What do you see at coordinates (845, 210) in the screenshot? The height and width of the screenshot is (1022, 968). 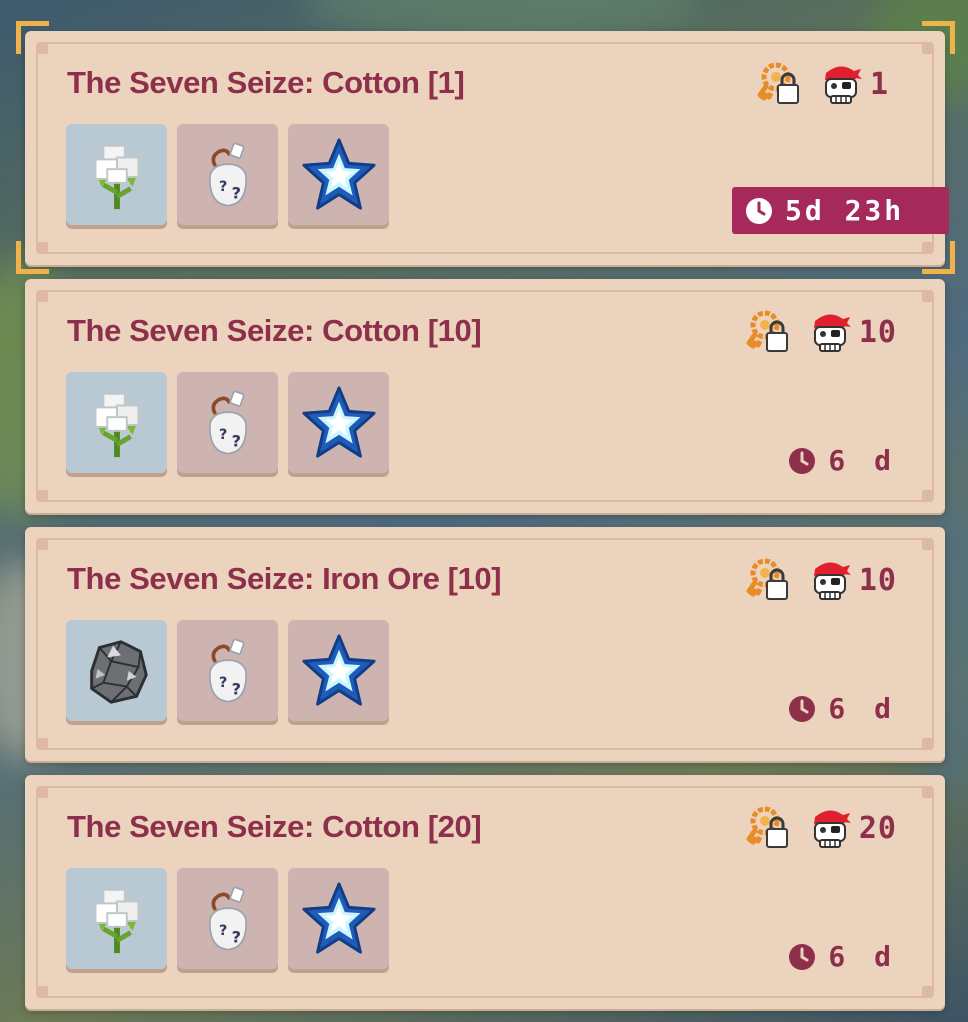 I see `time-remaining: 5d 23h` at bounding box center [845, 210].